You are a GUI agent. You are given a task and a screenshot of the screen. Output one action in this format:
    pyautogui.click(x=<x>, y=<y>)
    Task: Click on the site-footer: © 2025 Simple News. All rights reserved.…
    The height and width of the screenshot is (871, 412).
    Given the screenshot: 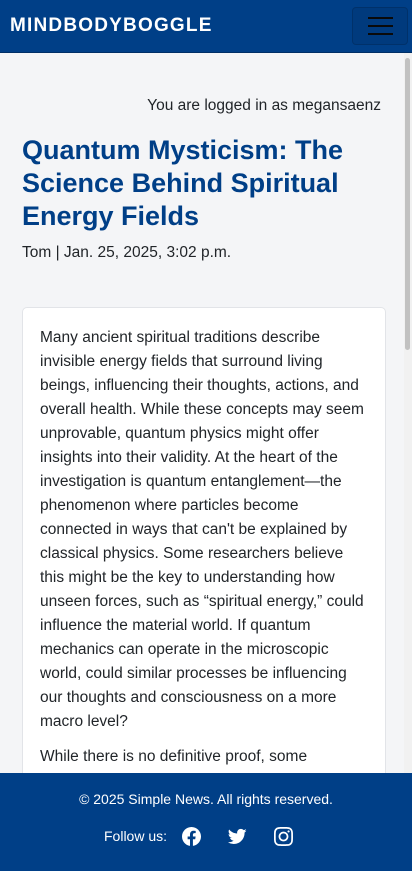 What is the action you would take?
    pyautogui.click(x=206, y=822)
    